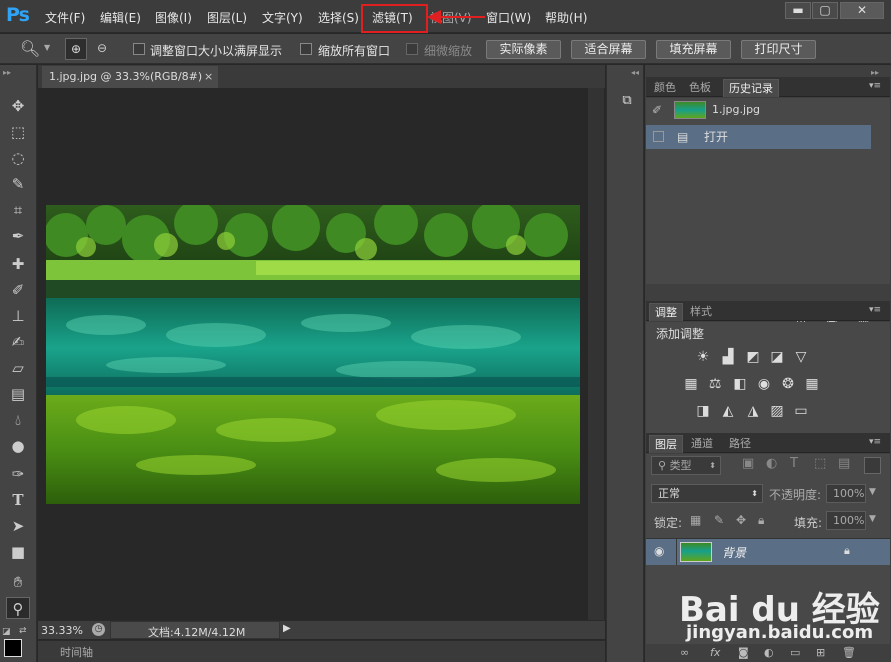 This screenshot has width=891, height=662. Describe the element at coordinates (768, 552) in the screenshot. I see `layer-row-background: ◉ 背景 🔒︎` at that location.